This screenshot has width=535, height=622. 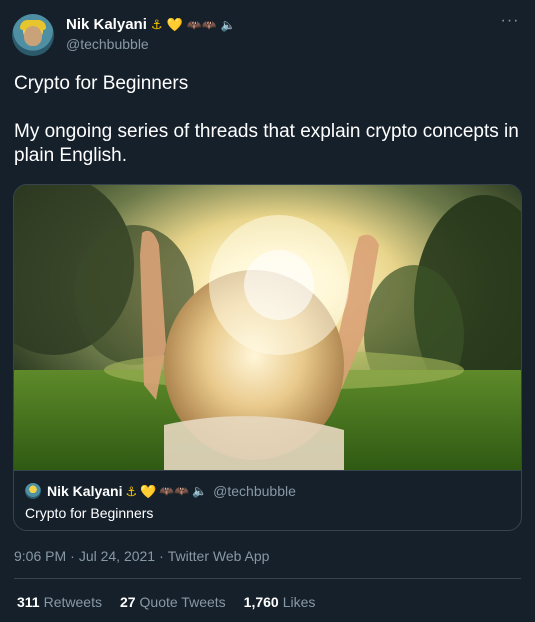 I want to click on quoted-author-name: Nik Kalyani, so click(x=85, y=491).